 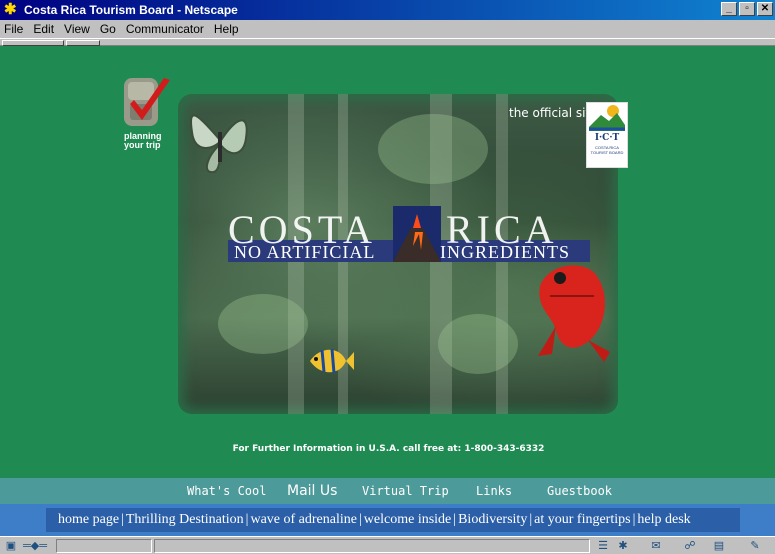 I want to click on discussion-icon: ☍, so click(x=690, y=546).